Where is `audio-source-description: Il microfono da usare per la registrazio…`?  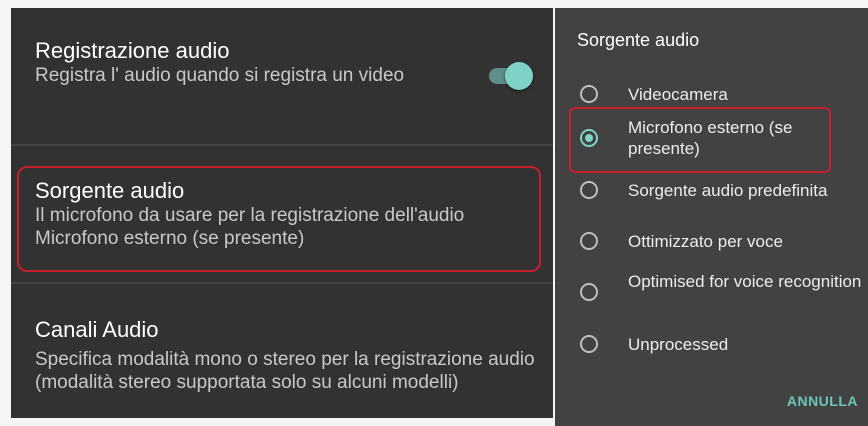 audio-source-description: Il microfono da usare per la registrazio… is located at coordinates (250, 215).